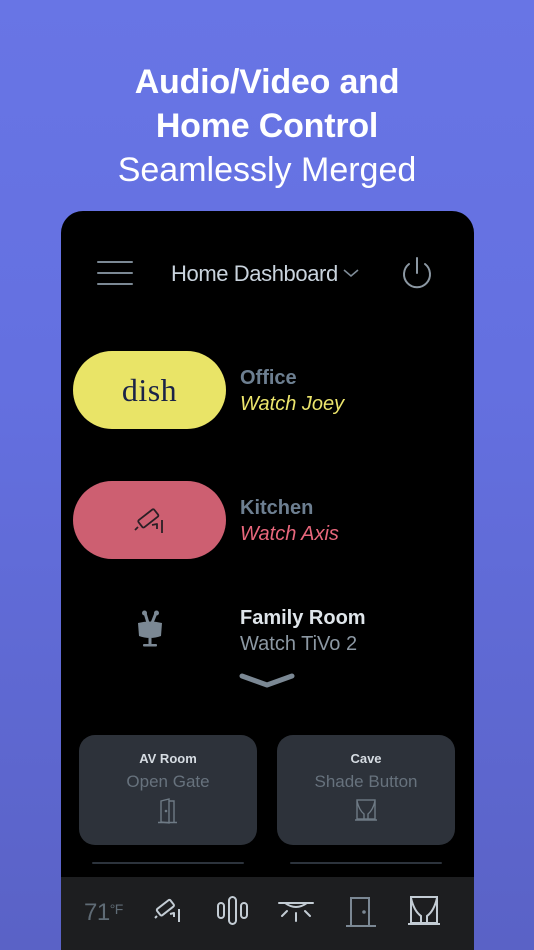 This screenshot has width=534, height=950. I want to click on hamburger-menu-icon, so click(115, 275).